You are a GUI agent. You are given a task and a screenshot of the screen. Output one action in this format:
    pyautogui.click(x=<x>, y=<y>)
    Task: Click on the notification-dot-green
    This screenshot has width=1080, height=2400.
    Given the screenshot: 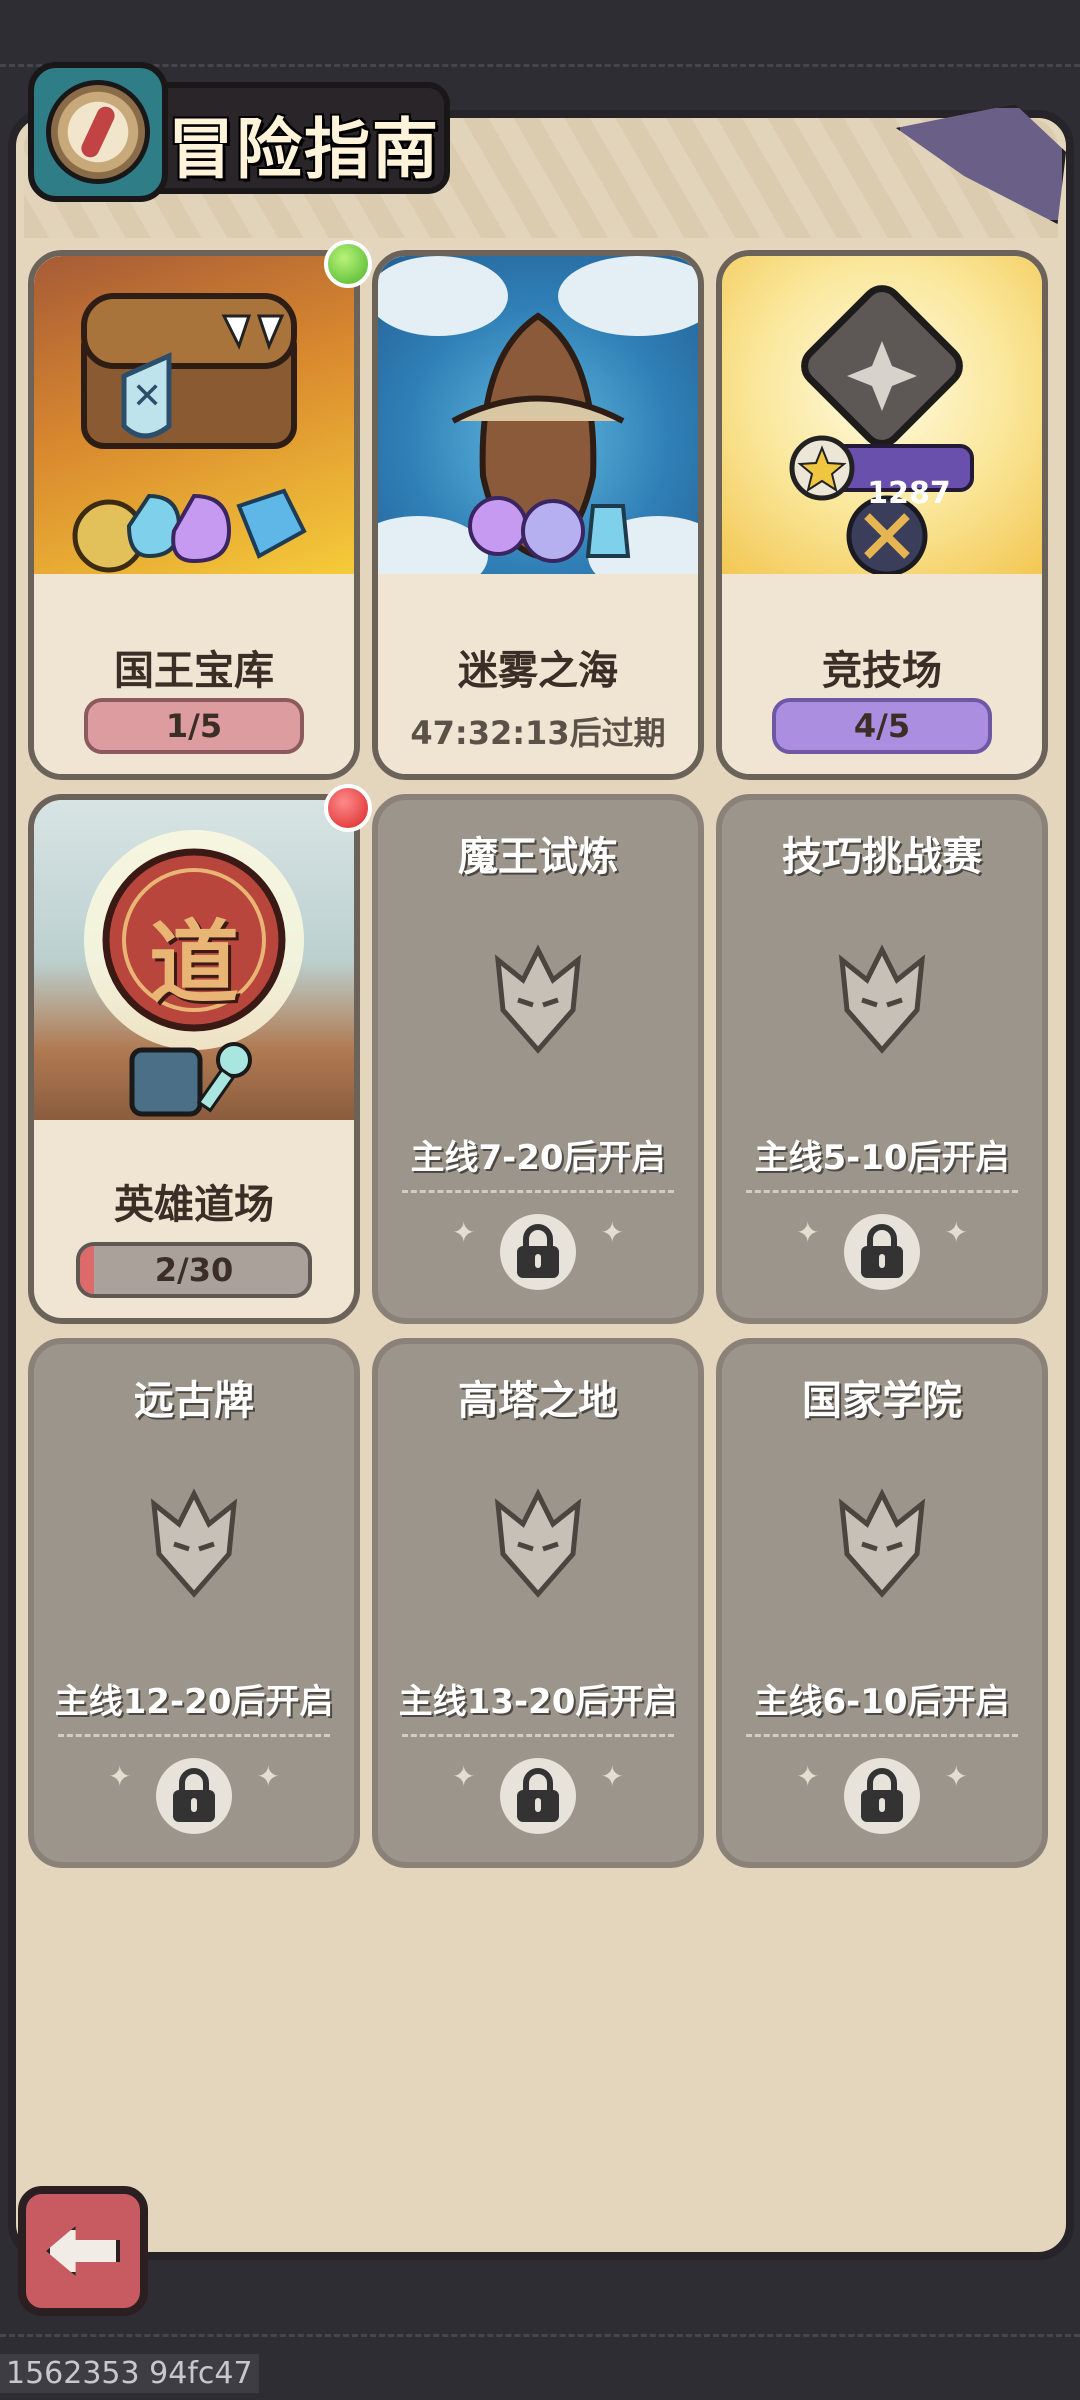 What is the action you would take?
    pyautogui.click(x=348, y=264)
    